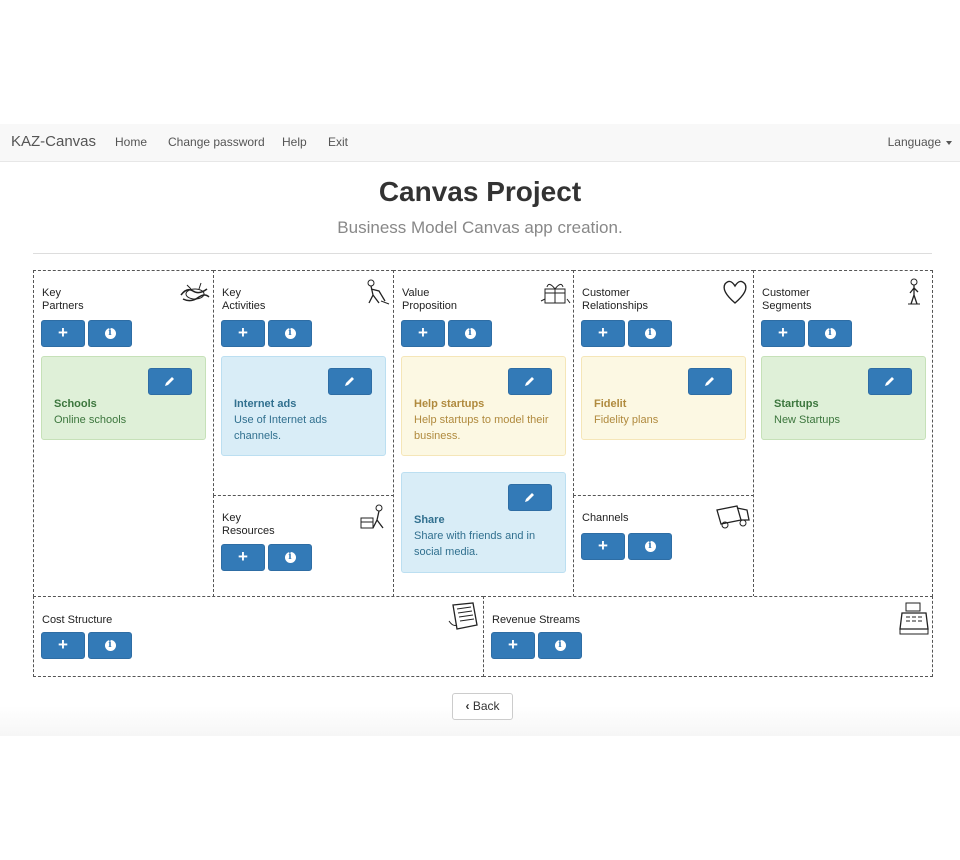 The height and width of the screenshot is (860, 960). Describe the element at coordinates (195, 292) in the screenshot. I see `handshake-sketch-icon` at that location.